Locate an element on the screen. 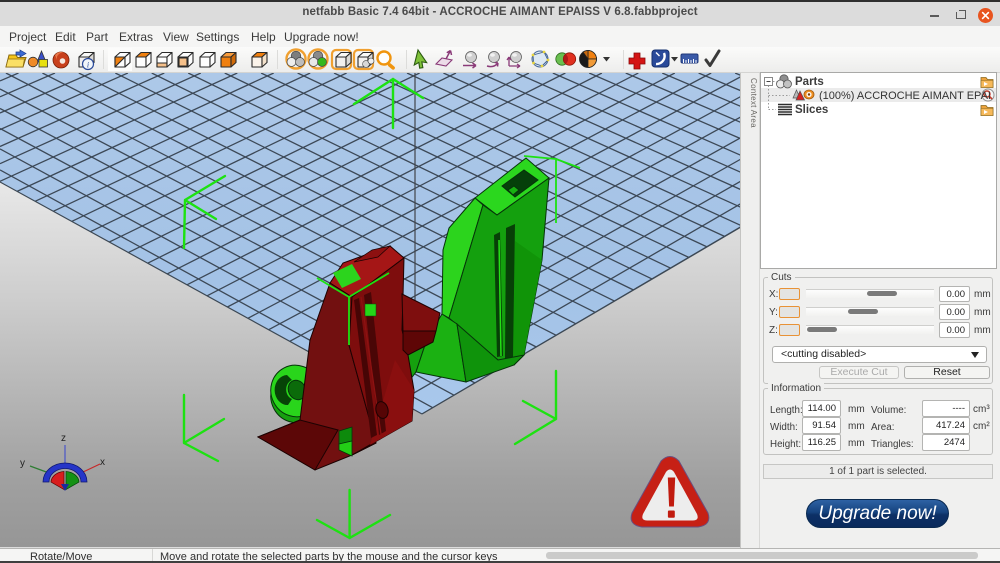 The image size is (1000, 563). svg-text: x is located at coordinates (102, 462).